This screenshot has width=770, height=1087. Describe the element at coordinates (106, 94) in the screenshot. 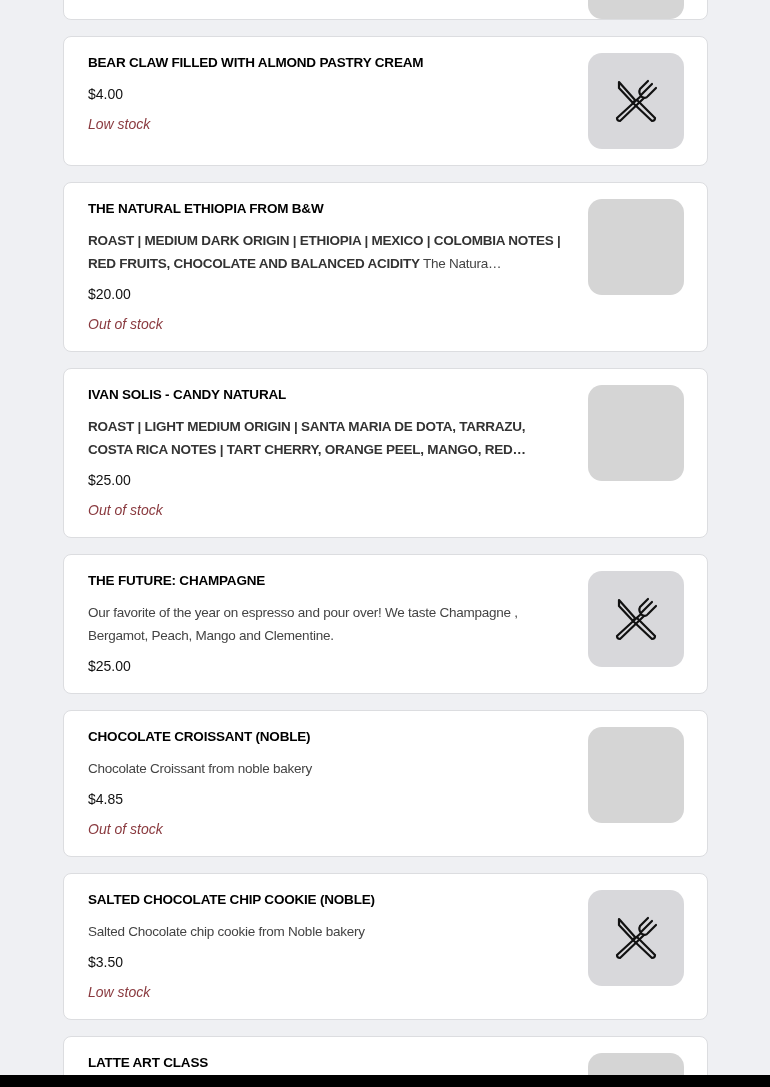

I see `item-price: $4.00` at that location.